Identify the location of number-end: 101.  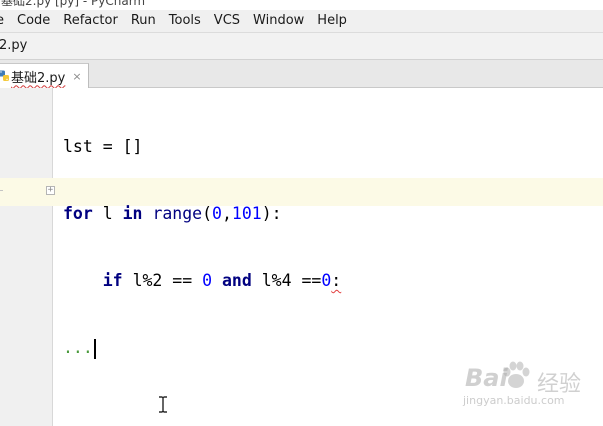
(246, 213).